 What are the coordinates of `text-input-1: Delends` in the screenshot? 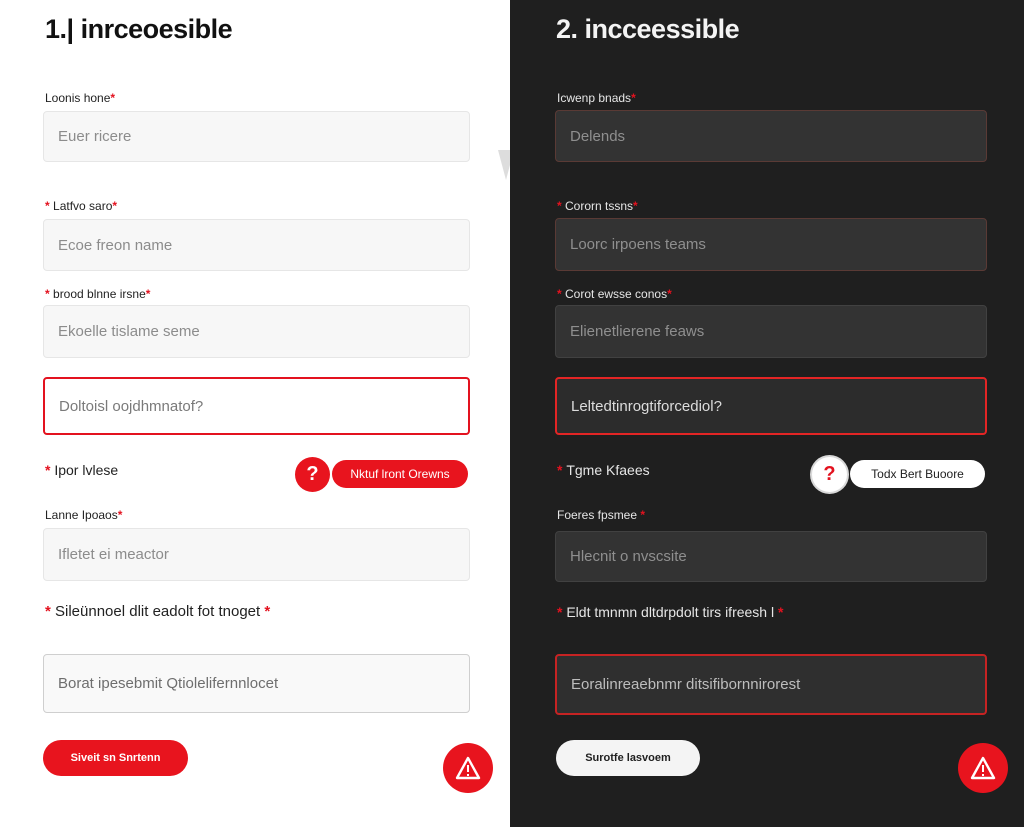 It's located at (771, 136).